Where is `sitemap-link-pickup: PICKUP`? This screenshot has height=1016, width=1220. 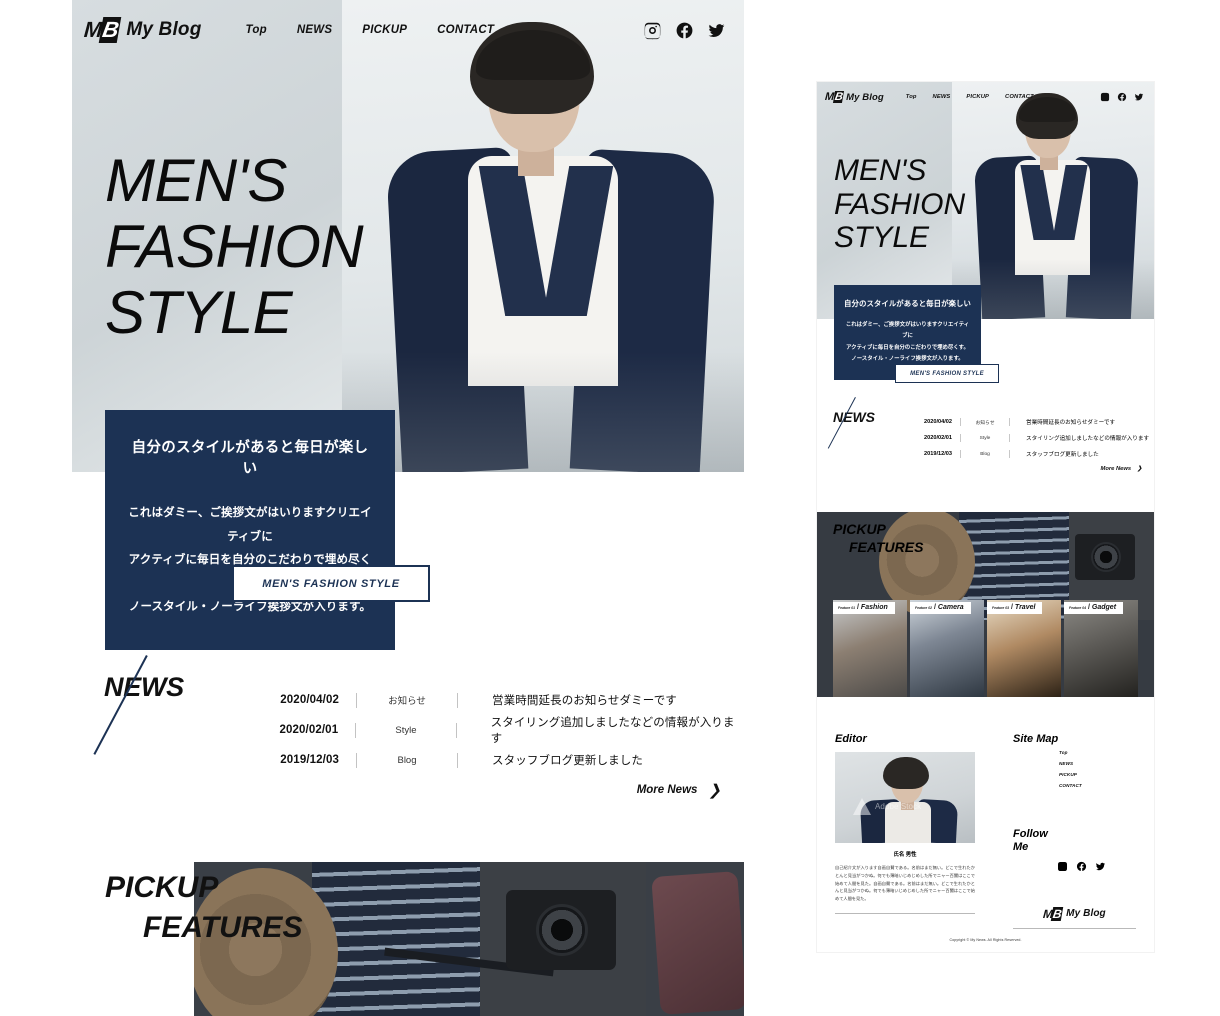
sitemap-link-pickup: PICKUP is located at coordinates (1097, 774).